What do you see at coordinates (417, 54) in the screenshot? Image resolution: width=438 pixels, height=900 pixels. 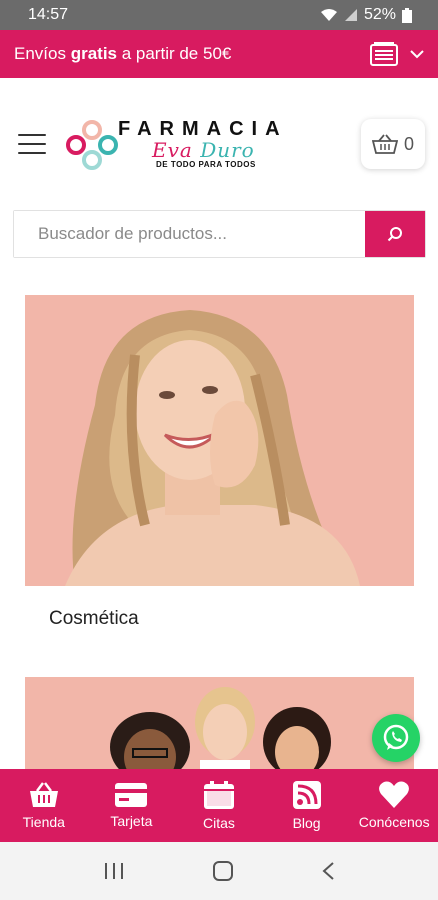 I see `chevron-down-icon` at bounding box center [417, 54].